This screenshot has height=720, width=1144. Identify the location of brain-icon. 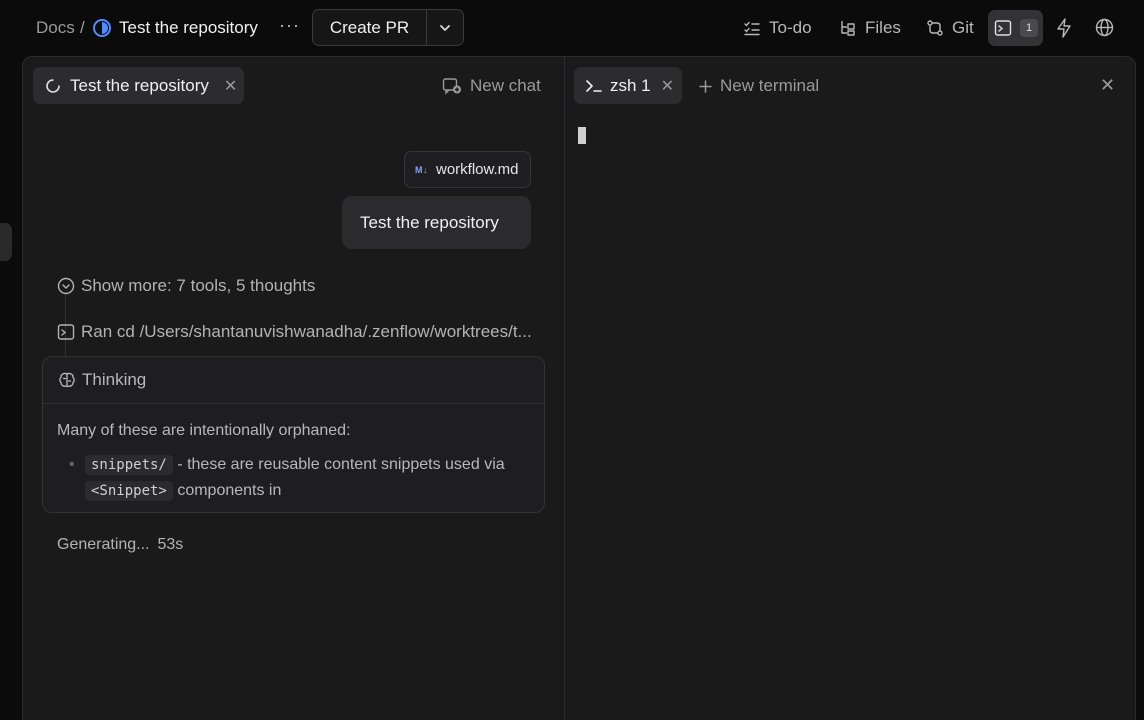
(67, 380).